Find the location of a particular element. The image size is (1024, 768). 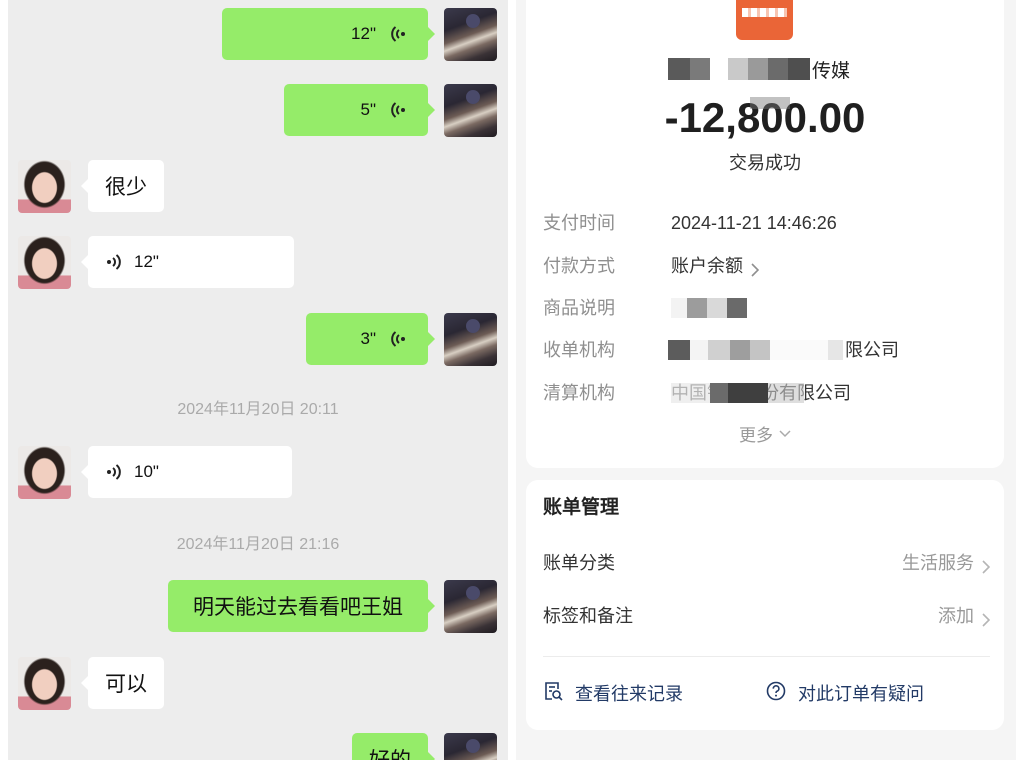

message-text: 明天能过去看看吧王姐 is located at coordinates (298, 607).